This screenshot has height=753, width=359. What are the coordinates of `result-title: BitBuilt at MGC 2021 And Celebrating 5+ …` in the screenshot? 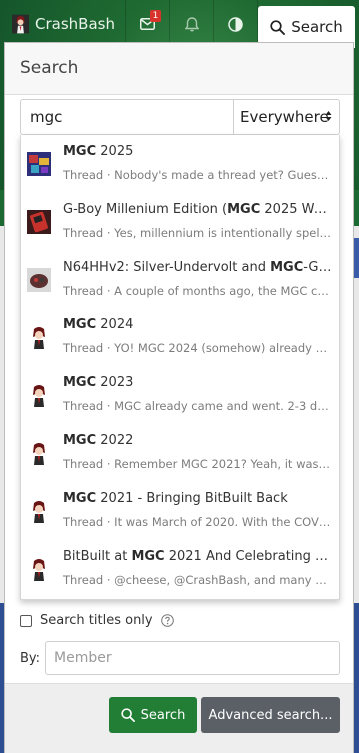 It's located at (198, 556).